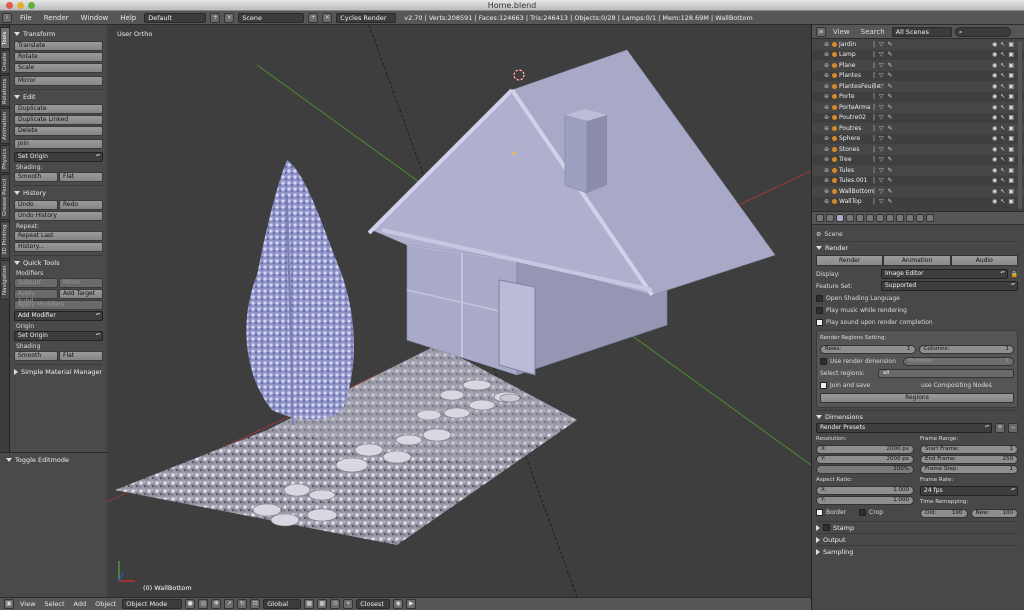 Image resolution: width=1024 pixels, height=610 pixels. I want to click on outliner-item: ⊕ Poutre02 | ▽ ✎ ◉ ↖ ▣, so click(918, 118).